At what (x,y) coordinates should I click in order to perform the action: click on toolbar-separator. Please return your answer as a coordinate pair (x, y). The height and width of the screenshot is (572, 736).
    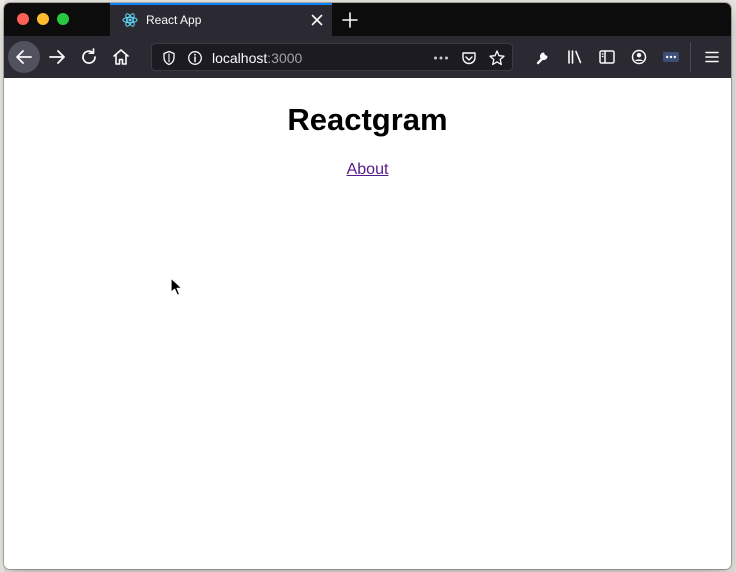
    Looking at the image, I should click on (690, 57).